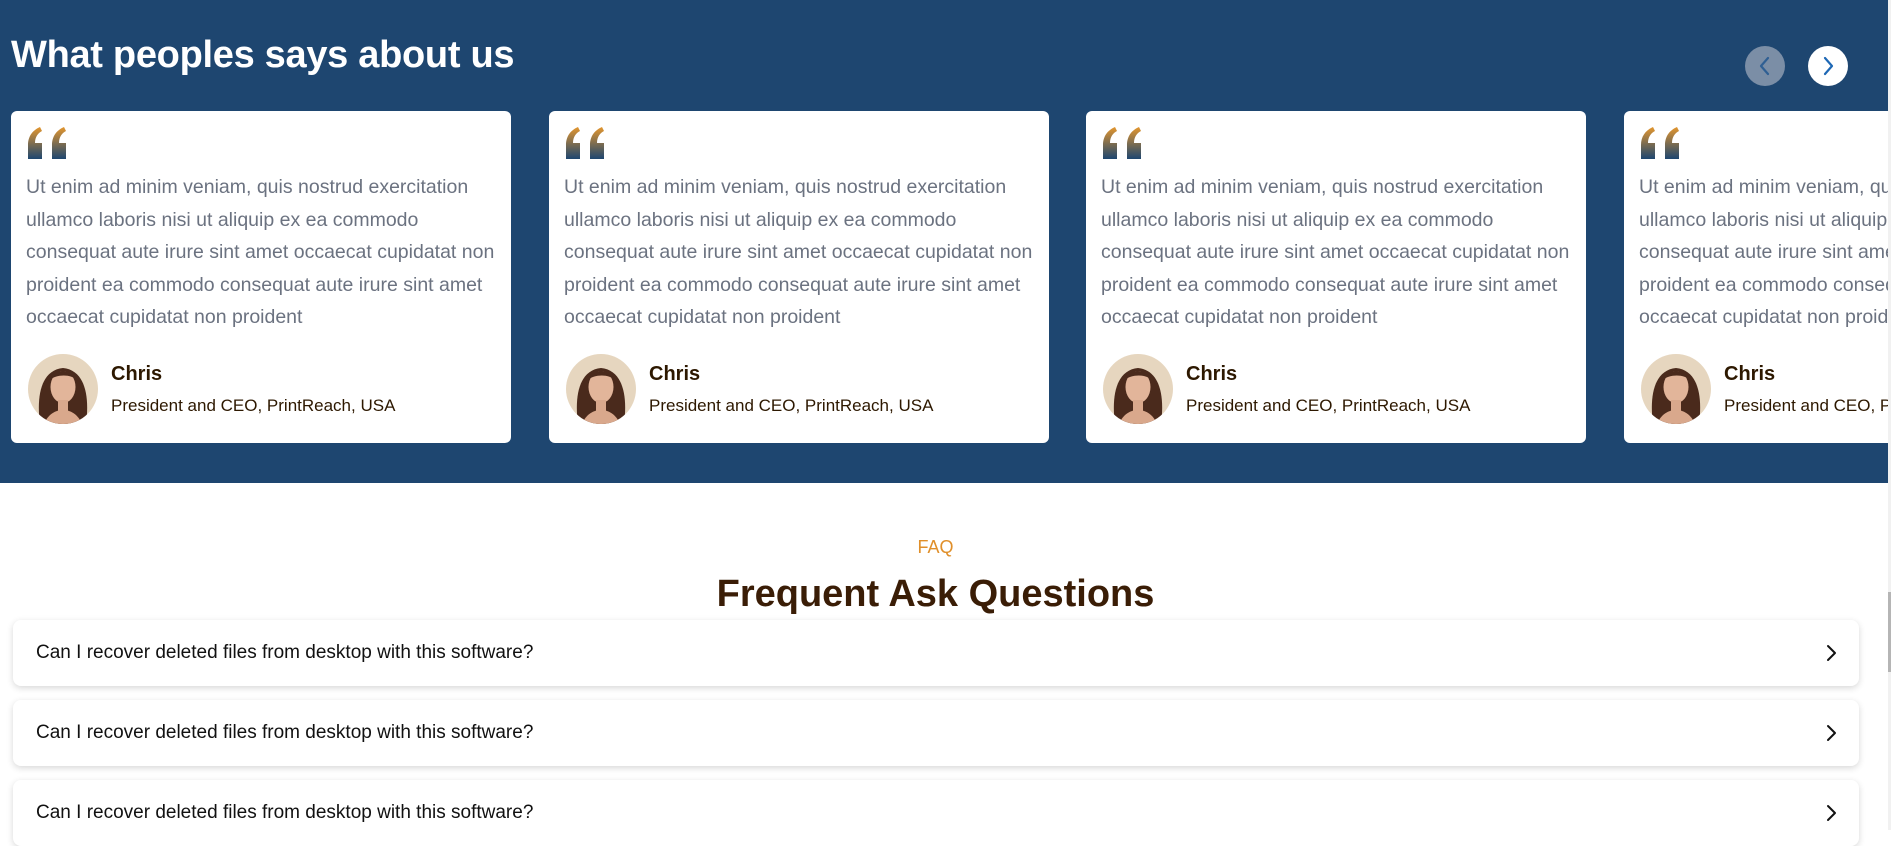 This screenshot has height=846, width=1891. I want to click on testimonials-title: What peoples says about us, so click(263, 55).